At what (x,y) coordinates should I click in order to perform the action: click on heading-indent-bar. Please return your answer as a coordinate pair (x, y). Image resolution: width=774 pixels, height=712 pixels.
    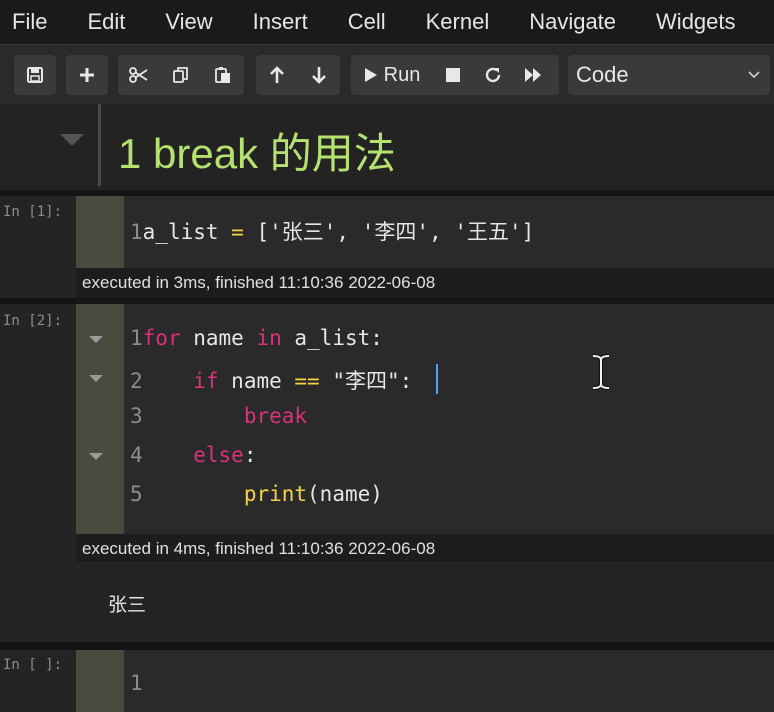
    Looking at the image, I should click on (99, 145).